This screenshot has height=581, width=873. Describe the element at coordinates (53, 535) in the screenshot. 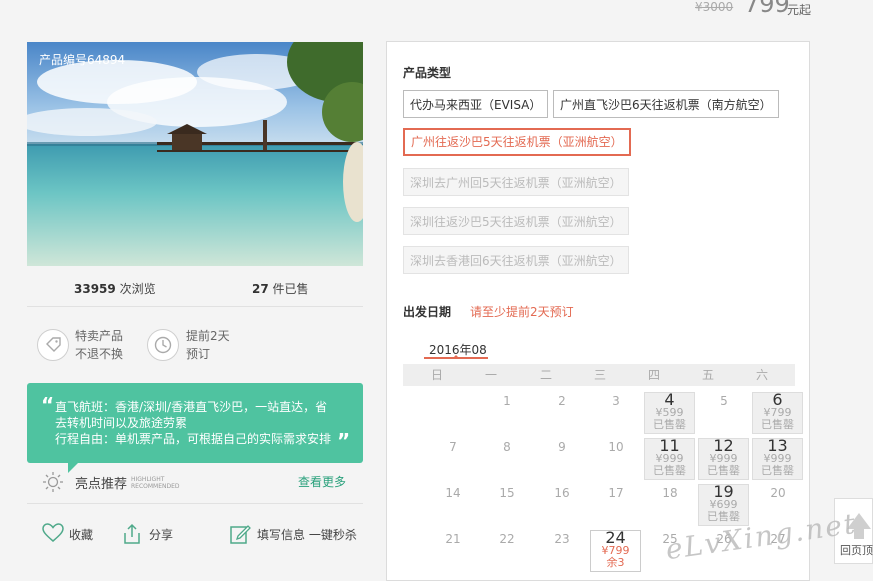

I see `heart-icon` at that location.